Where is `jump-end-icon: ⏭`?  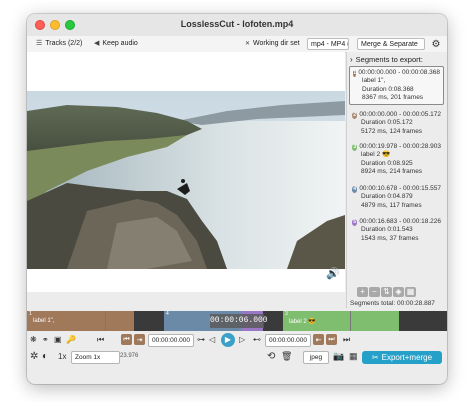 jump-end-icon: ⏭ is located at coordinates (346, 340).